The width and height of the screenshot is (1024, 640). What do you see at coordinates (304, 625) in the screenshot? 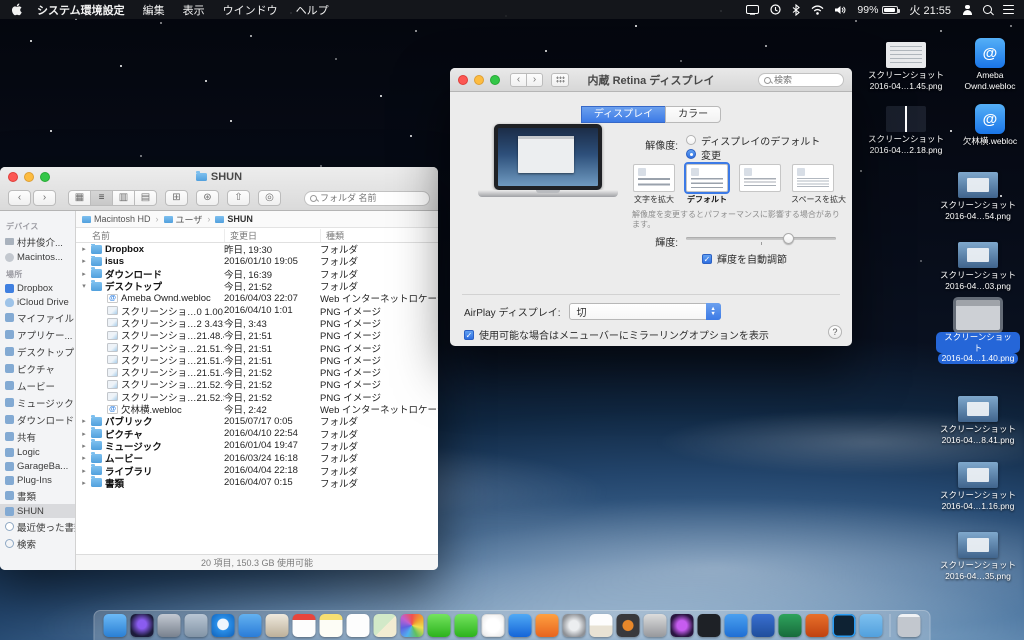
I see `dock-calendar-icon` at bounding box center [304, 625].